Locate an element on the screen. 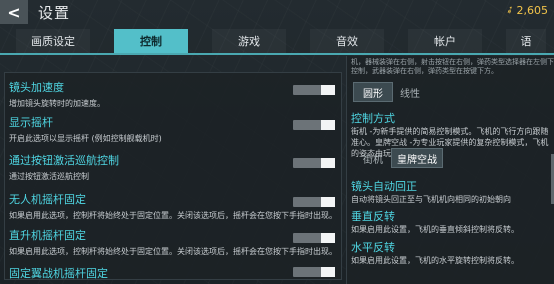  layout-desc-line-1: 机，器械装弹在右侧，射击按钮在右侧，弹药类型选择器在左侧下方。 is located at coordinates (452, 62).